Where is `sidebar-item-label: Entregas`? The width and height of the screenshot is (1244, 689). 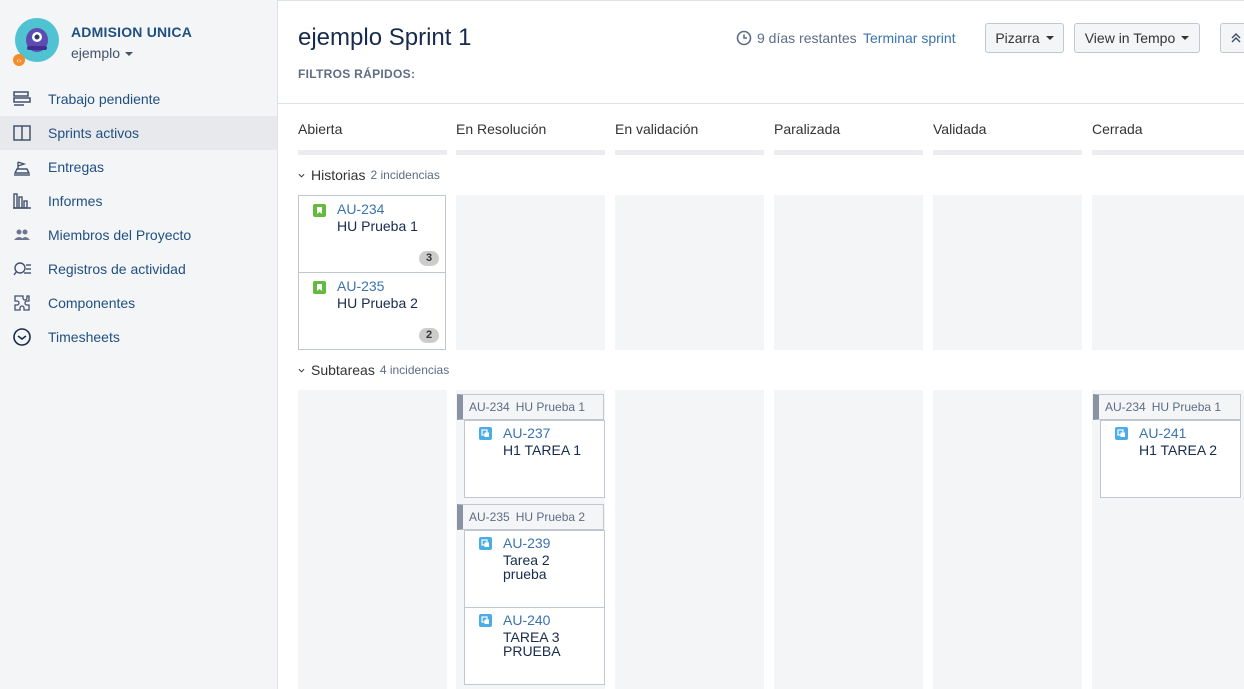 sidebar-item-label: Entregas is located at coordinates (76, 167).